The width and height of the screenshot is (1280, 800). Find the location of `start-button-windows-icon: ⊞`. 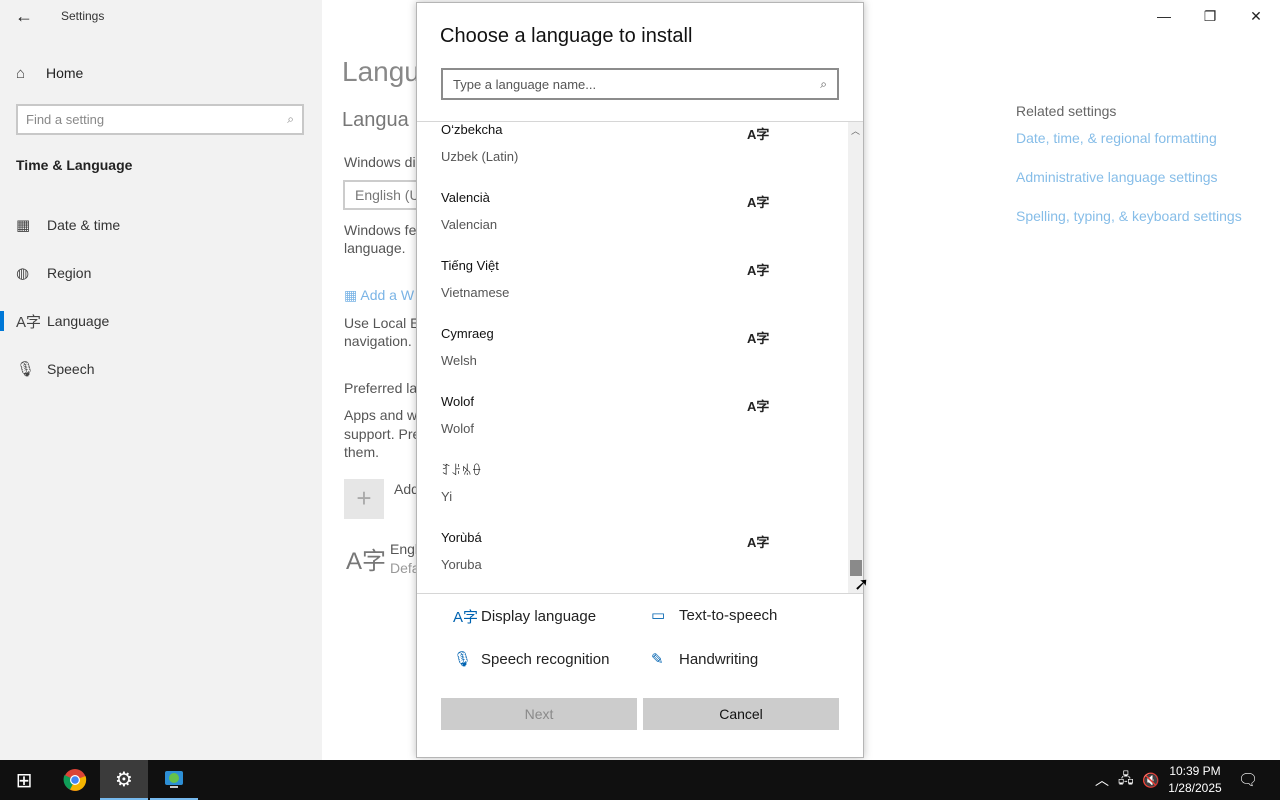

start-button-windows-icon: ⊞ is located at coordinates (24, 780).